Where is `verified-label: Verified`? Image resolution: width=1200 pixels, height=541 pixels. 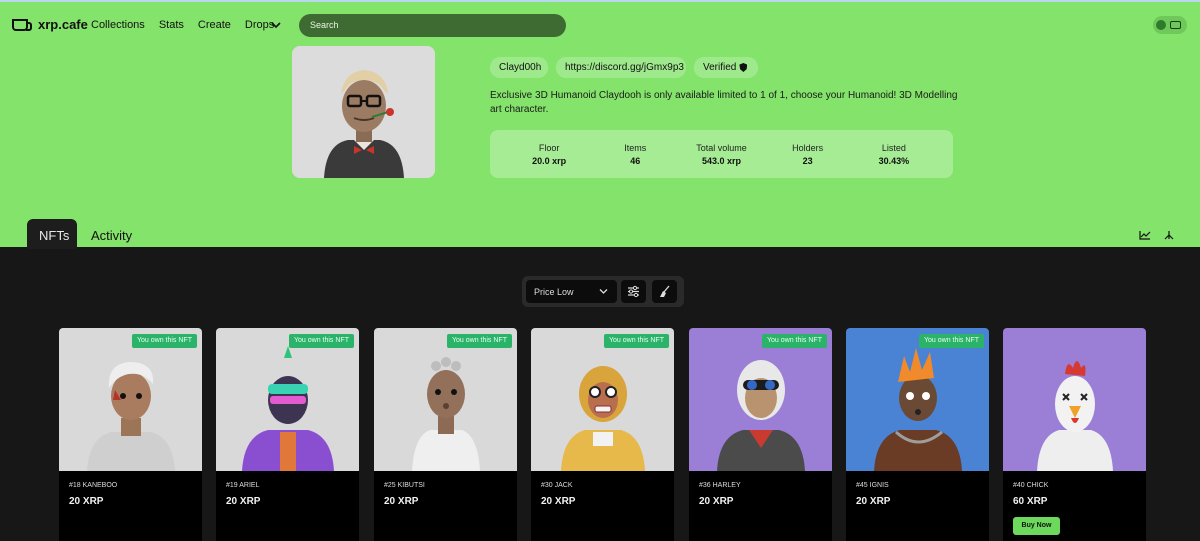 verified-label: Verified is located at coordinates (720, 67).